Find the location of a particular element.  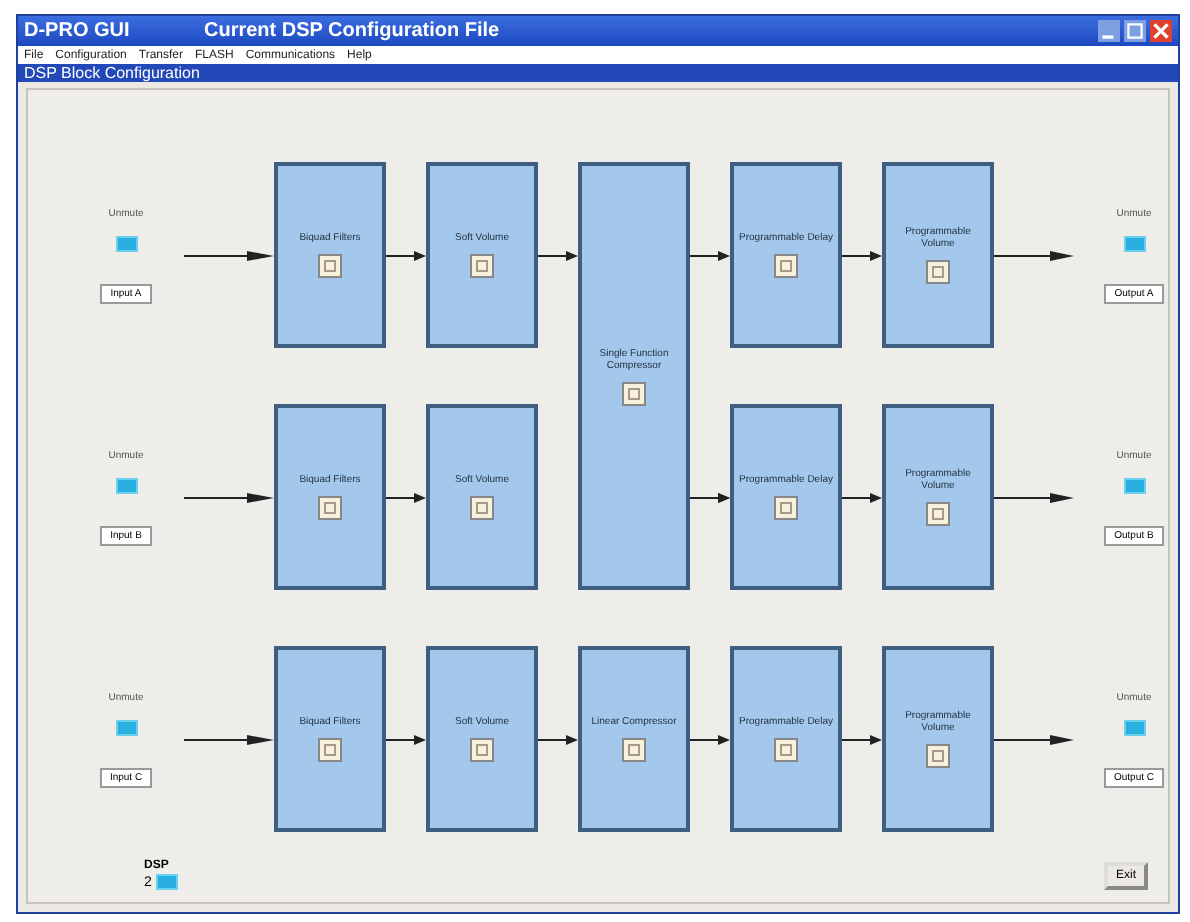

dsp-toggle is located at coordinates (166, 882).